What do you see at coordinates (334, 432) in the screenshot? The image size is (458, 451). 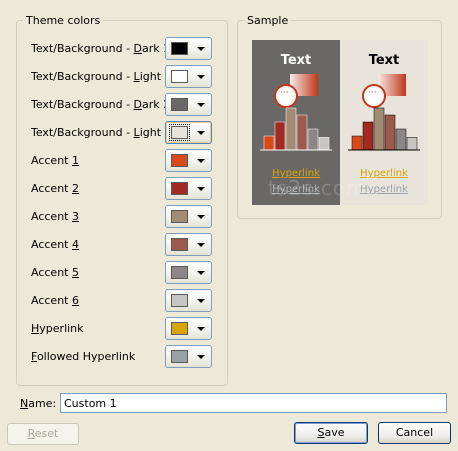 I see `save-label: ave` at bounding box center [334, 432].